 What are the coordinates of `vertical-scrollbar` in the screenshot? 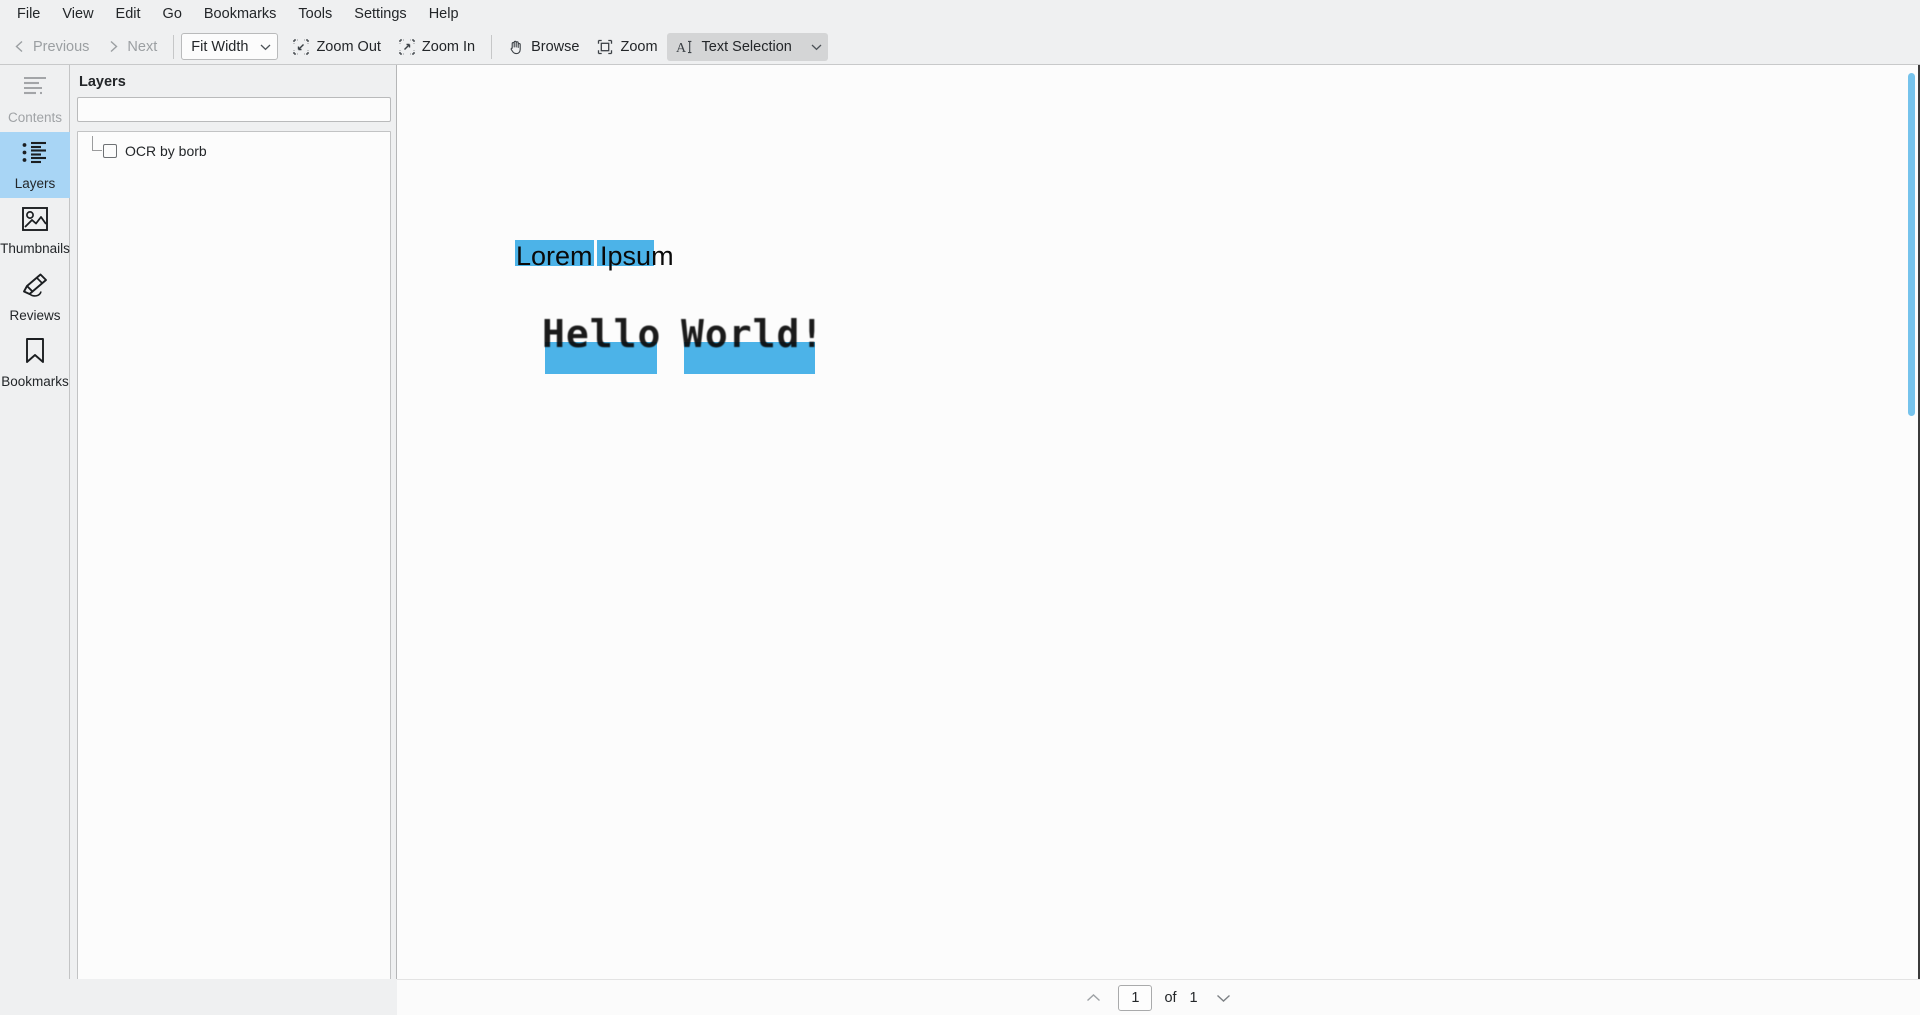 It's located at (1911, 522).